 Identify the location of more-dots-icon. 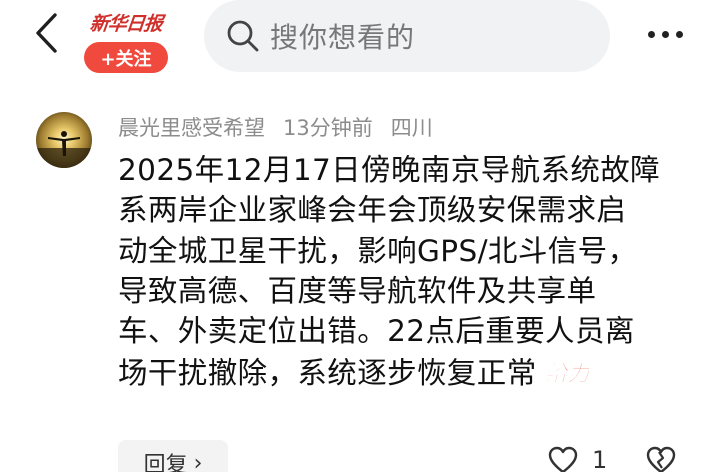
(665, 34).